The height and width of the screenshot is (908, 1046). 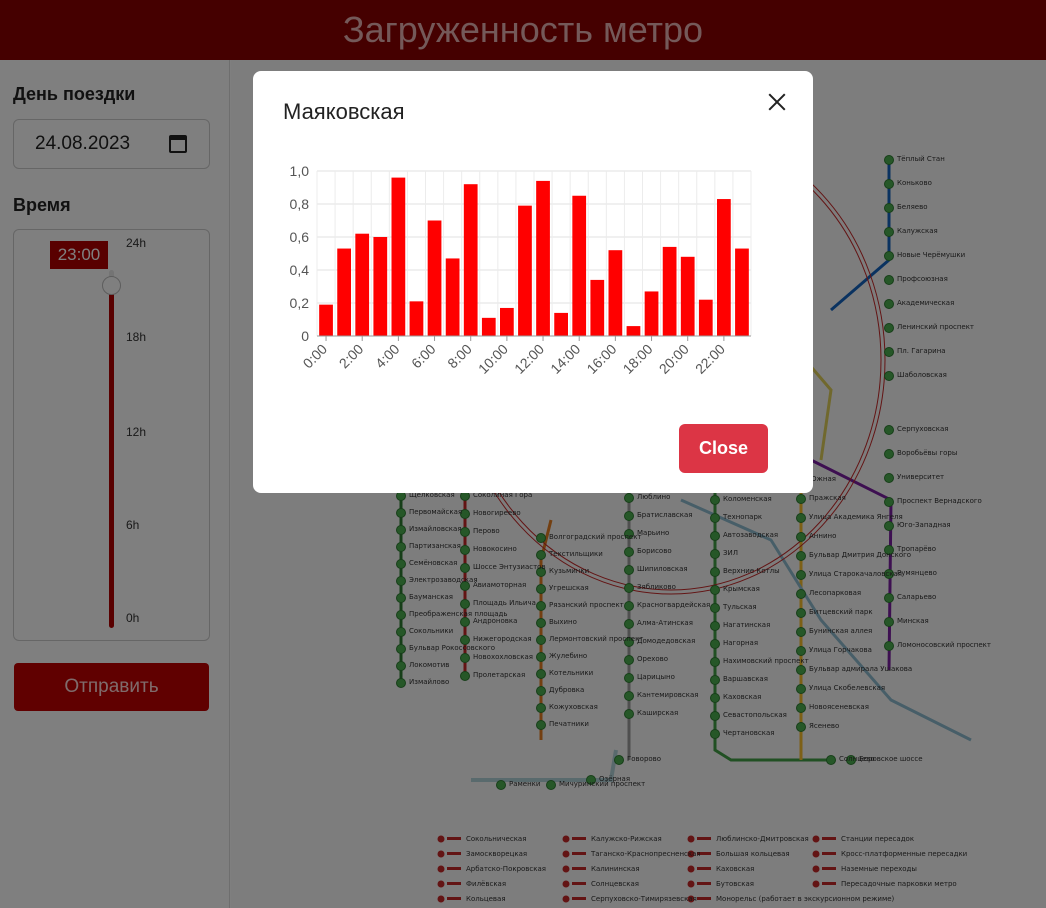 What do you see at coordinates (315, 356) in the screenshot?
I see `x-tick-label: 0:00` at bounding box center [315, 356].